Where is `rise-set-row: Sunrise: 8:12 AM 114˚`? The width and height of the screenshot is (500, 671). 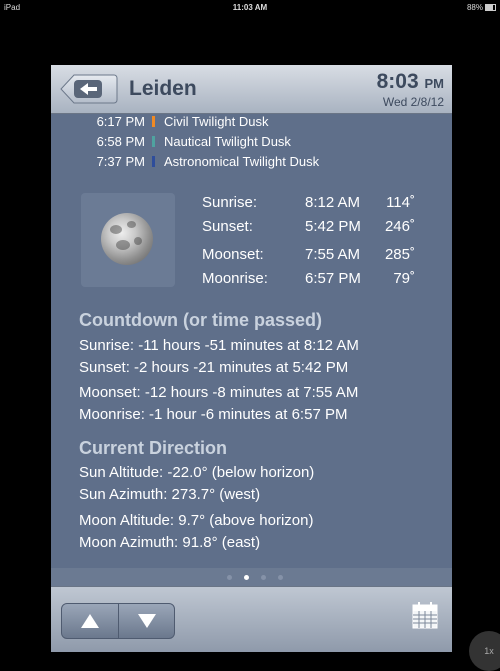 rise-set-row: Sunrise: 8:12 AM 114˚ is located at coordinates (308, 202).